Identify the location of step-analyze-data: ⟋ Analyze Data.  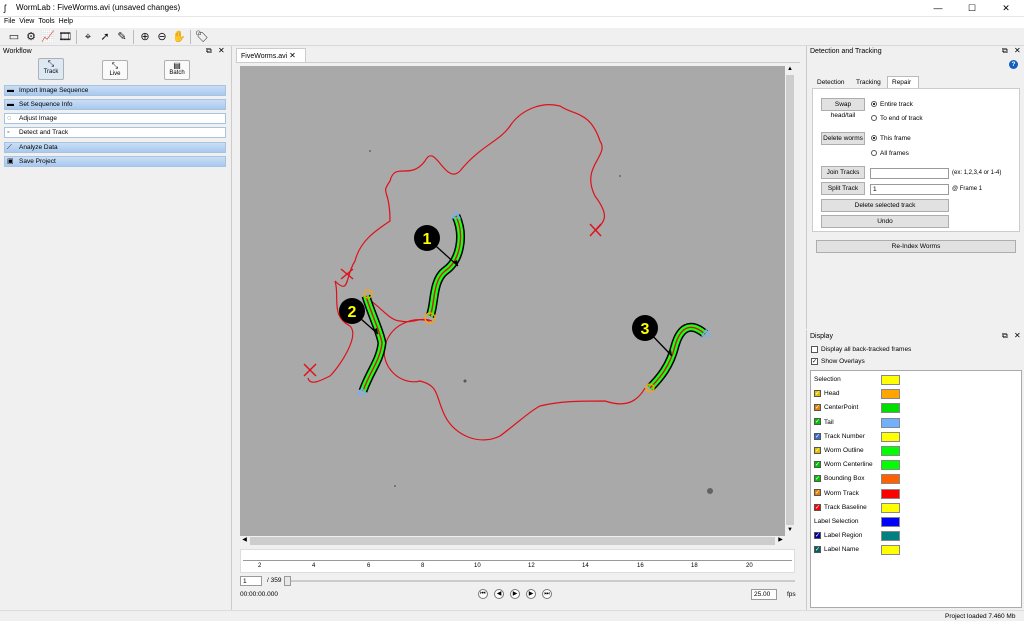
(115, 147).